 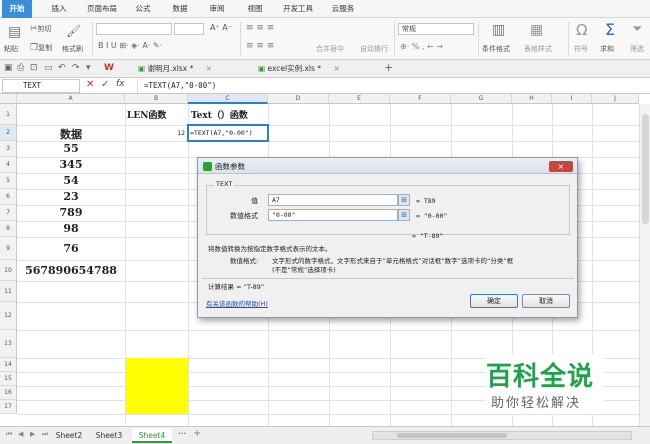 I want to click on open-icon: ▭, so click(x=48, y=68).